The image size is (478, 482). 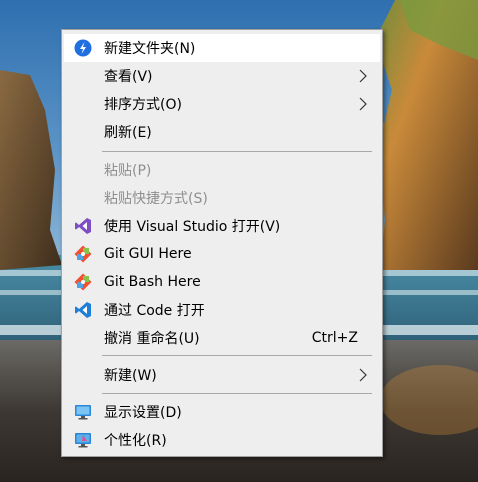 What do you see at coordinates (83, 282) in the screenshot?
I see `git-bash-icon` at bounding box center [83, 282].